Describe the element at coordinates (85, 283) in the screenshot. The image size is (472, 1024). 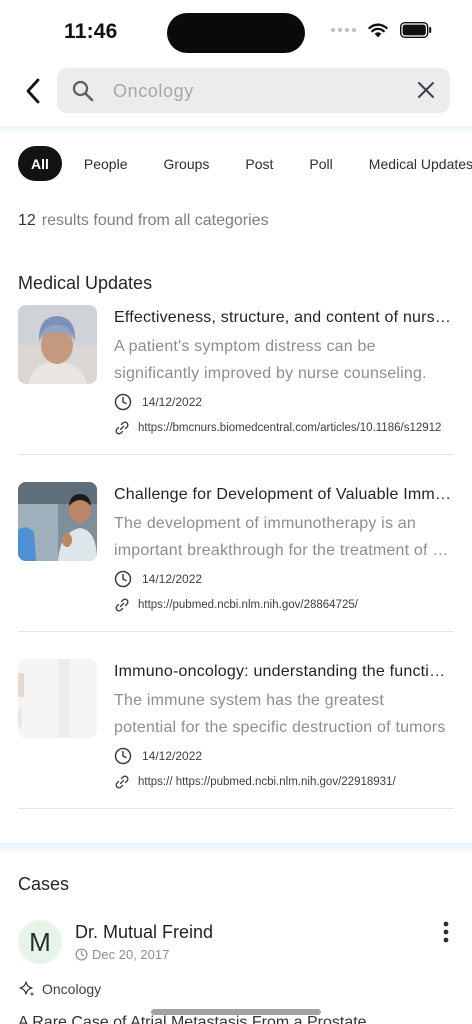
I see `section-title-medical-updates: Medical Updates` at that location.